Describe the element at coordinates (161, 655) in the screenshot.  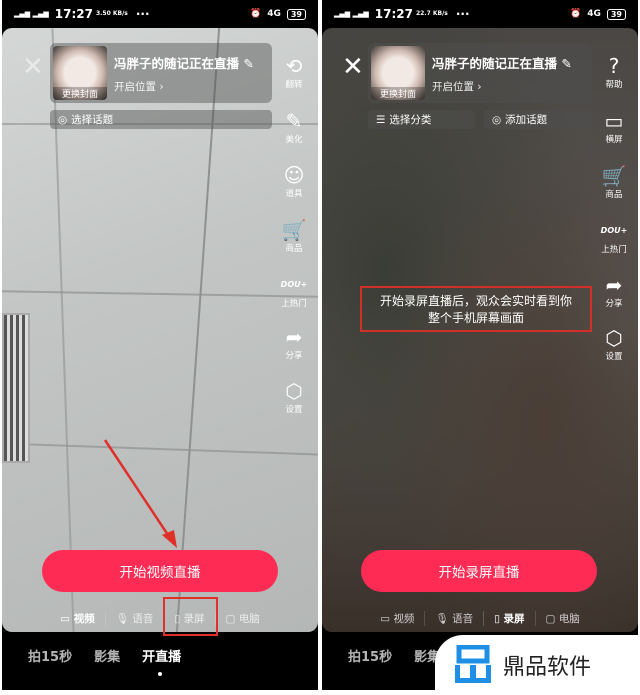
I see `bottom-tab-开直播: 开直播` at that location.